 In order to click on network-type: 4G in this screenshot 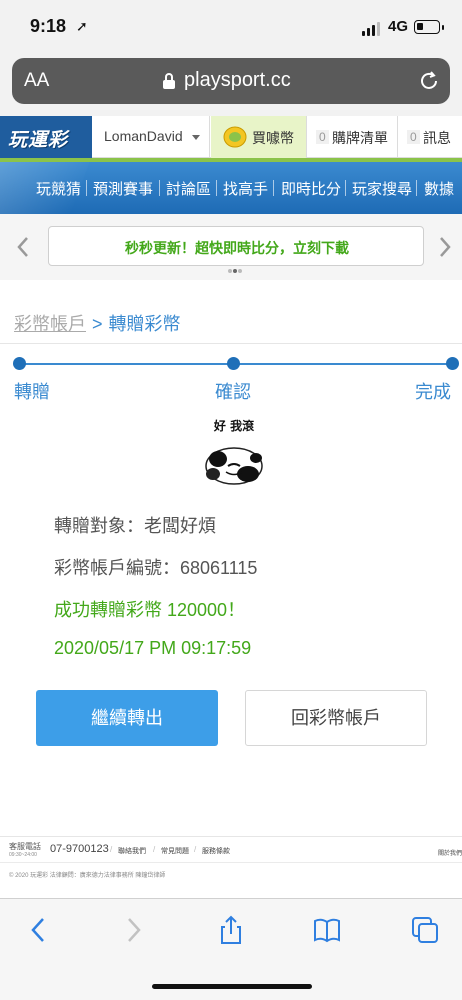, I will do `click(398, 26)`.